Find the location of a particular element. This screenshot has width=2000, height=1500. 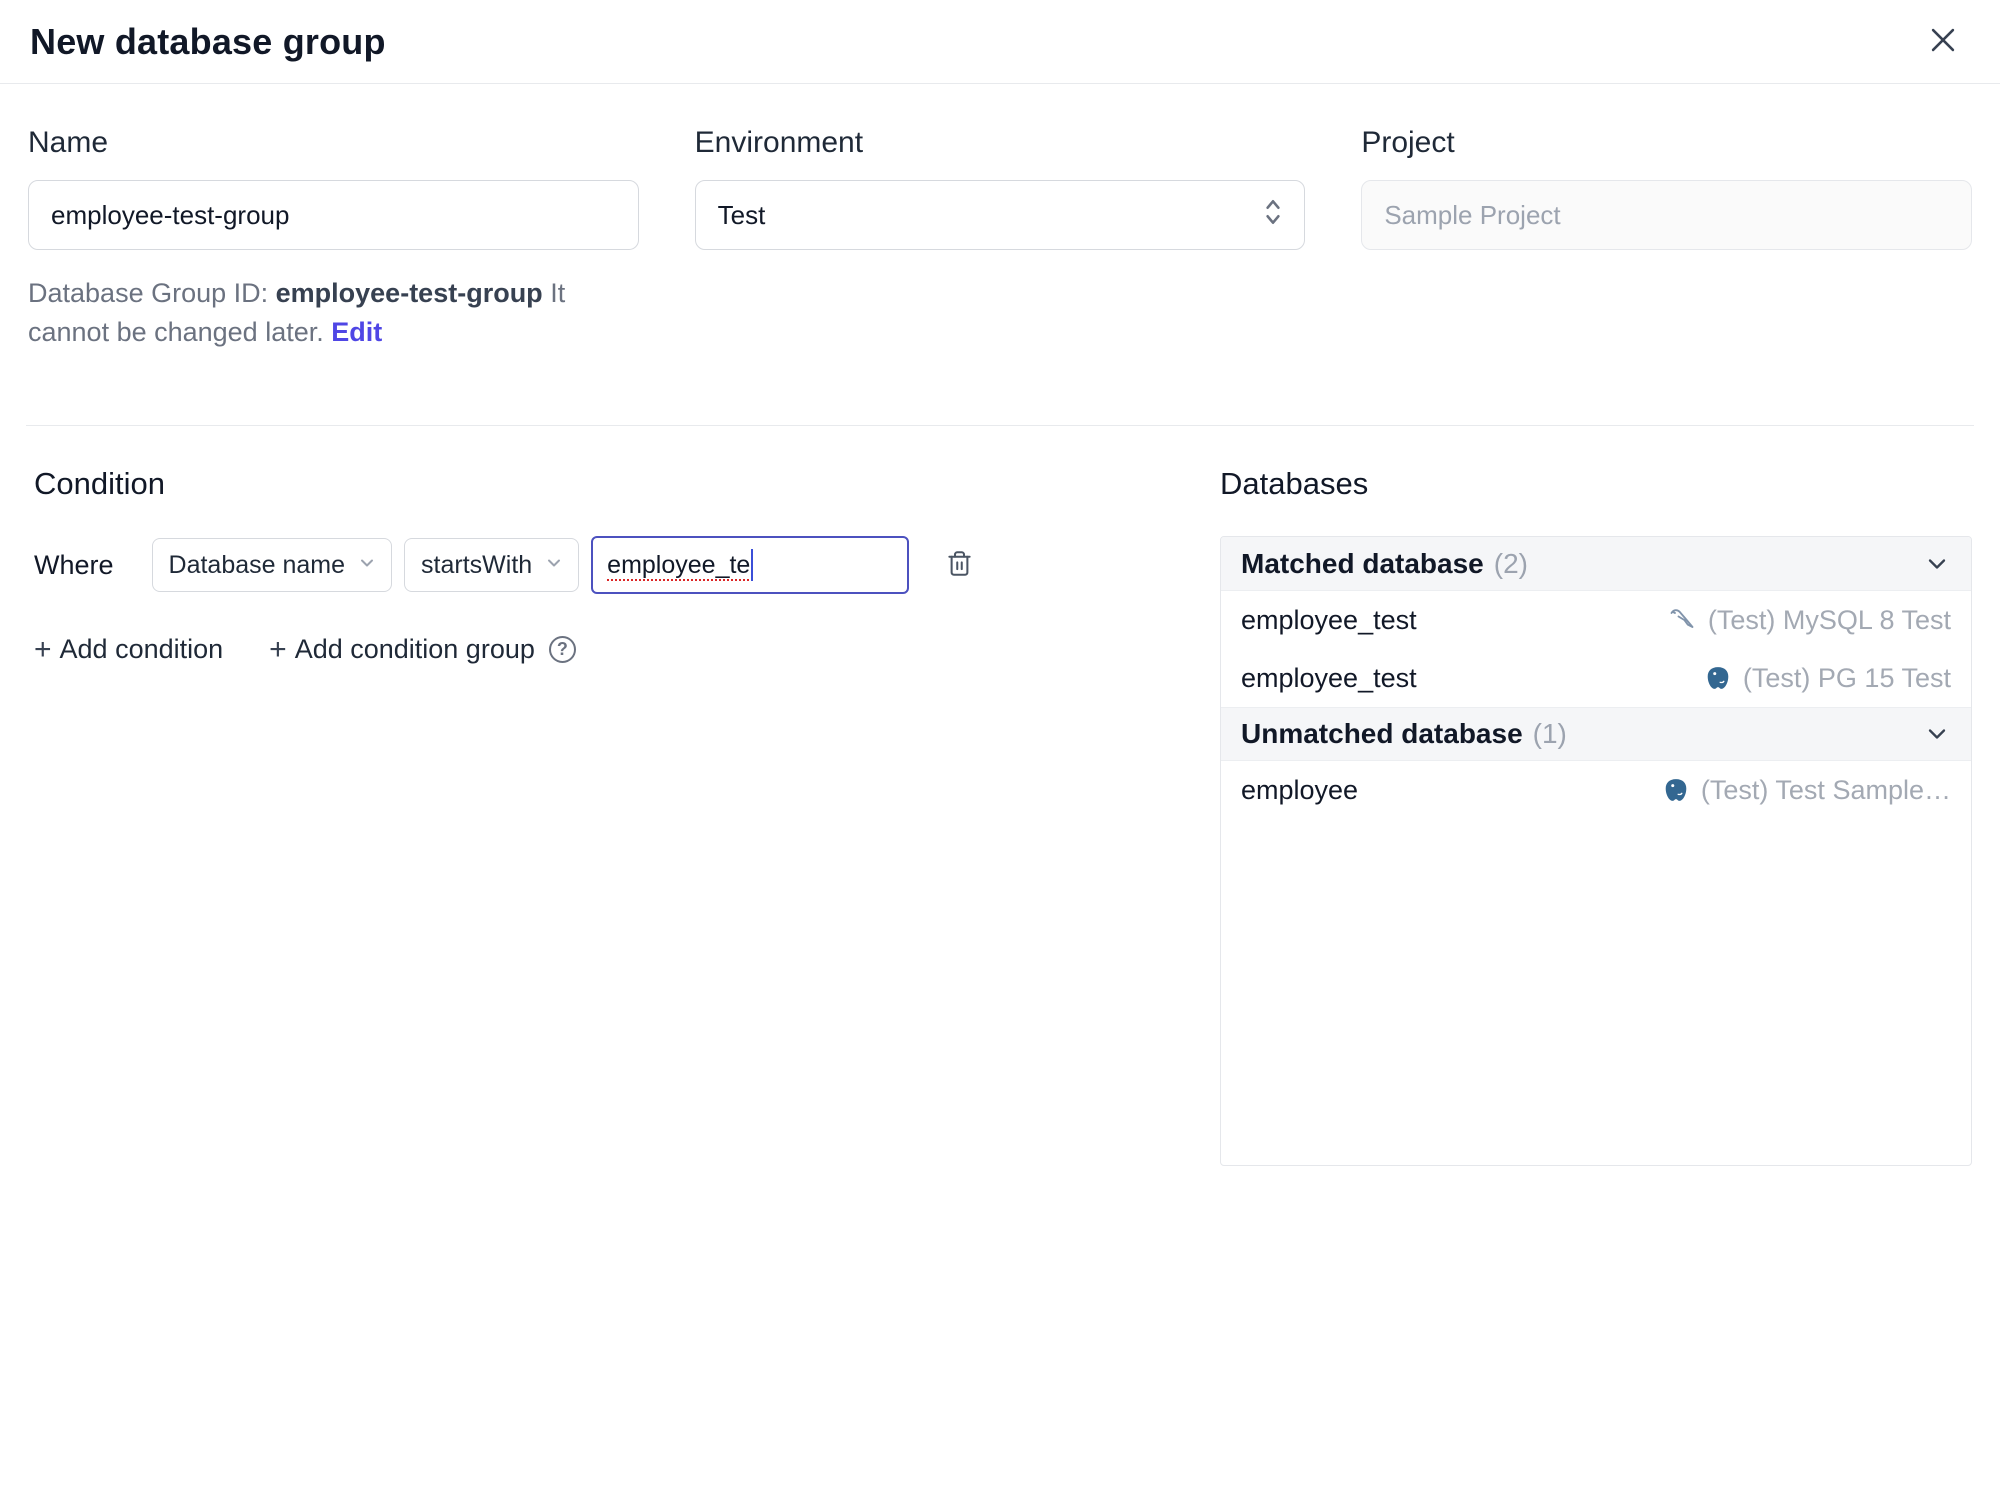

condition-value-input: employee_te is located at coordinates (750, 565).